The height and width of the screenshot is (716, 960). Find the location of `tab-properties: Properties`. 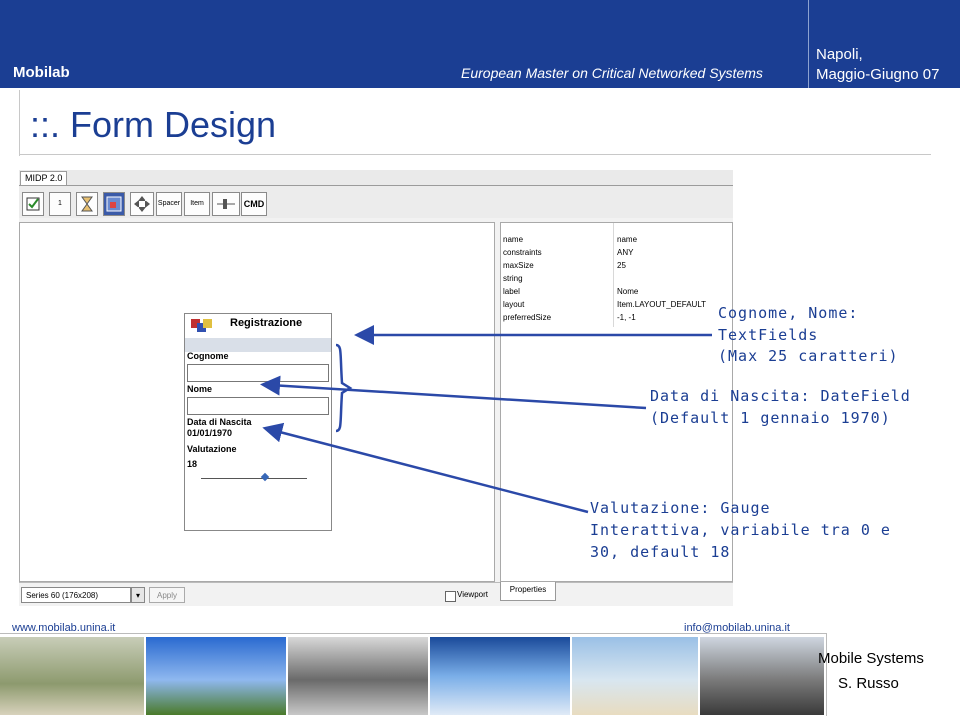

tab-properties: Properties is located at coordinates (528, 591).